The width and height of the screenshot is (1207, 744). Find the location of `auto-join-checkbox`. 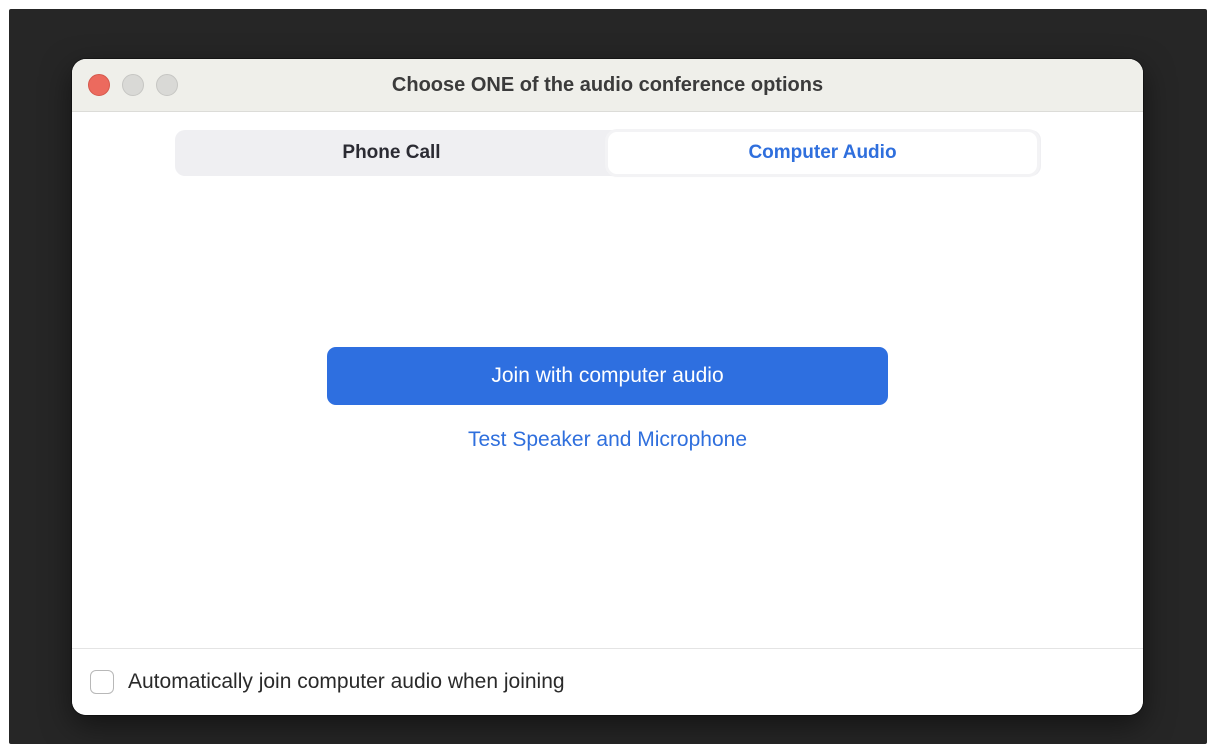

auto-join-checkbox is located at coordinates (102, 682).